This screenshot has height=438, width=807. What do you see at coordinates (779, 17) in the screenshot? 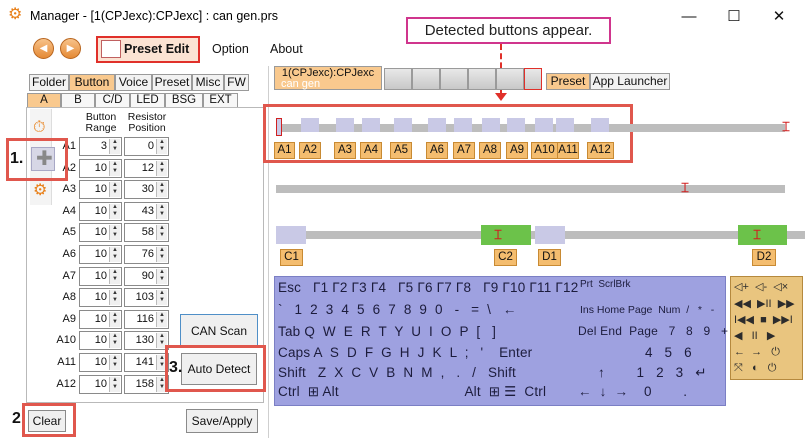
I see `close-button: ✕` at bounding box center [779, 17].